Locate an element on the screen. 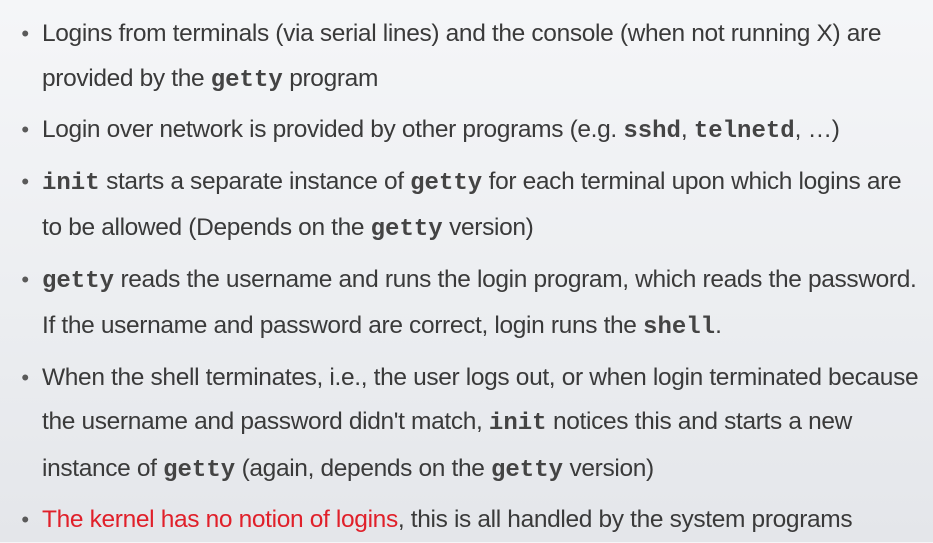 This screenshot has height=543, width=933. text-segment: (again, depends on the is located at coordinates (363, 468).